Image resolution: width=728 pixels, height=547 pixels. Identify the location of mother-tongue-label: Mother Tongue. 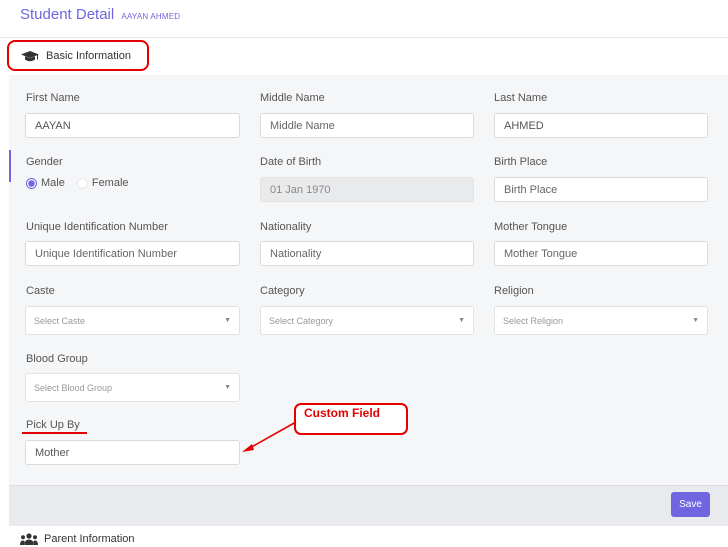
(531, 227).